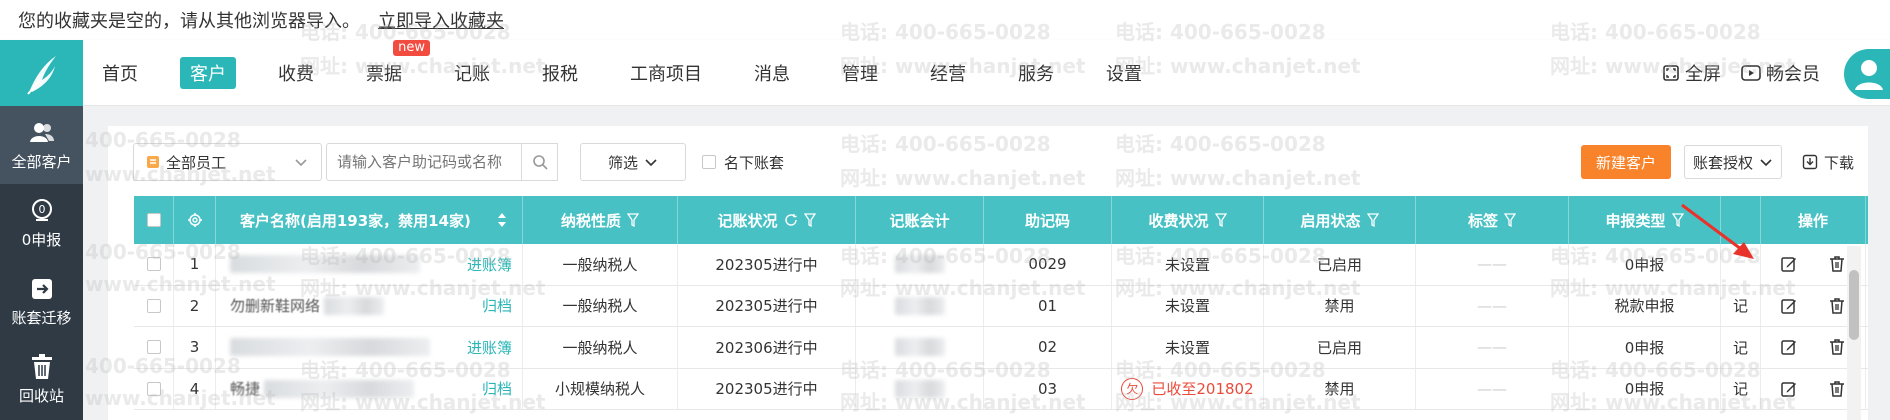 The image size is (1890, 420). What do you see at coordinates (948, 73) in the screenshot?
I see `nav-item-operation: 经营` at bounding box center [948, 73].